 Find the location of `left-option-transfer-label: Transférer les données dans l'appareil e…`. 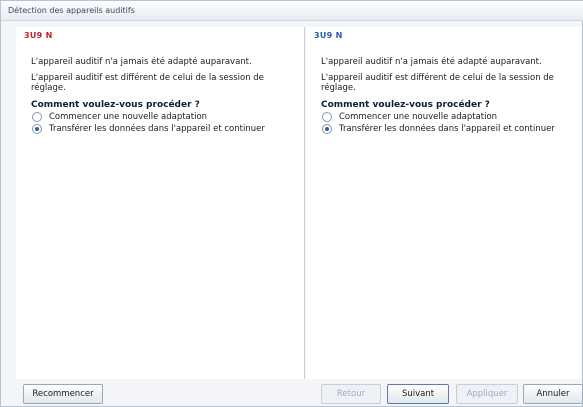

left-option-transfer-label: Transférer les données dans l'appareil e… is located at coordinates (157, 129).